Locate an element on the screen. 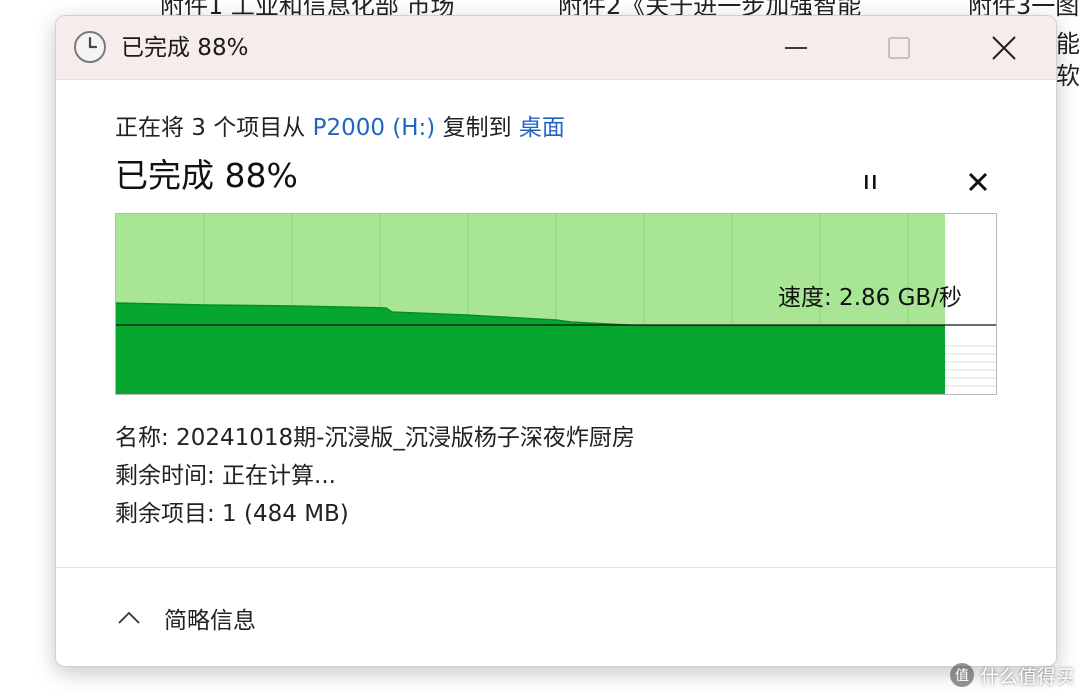 This screenshot has width=1080, height=698. cancel-button is located at coordinates (978, 182).